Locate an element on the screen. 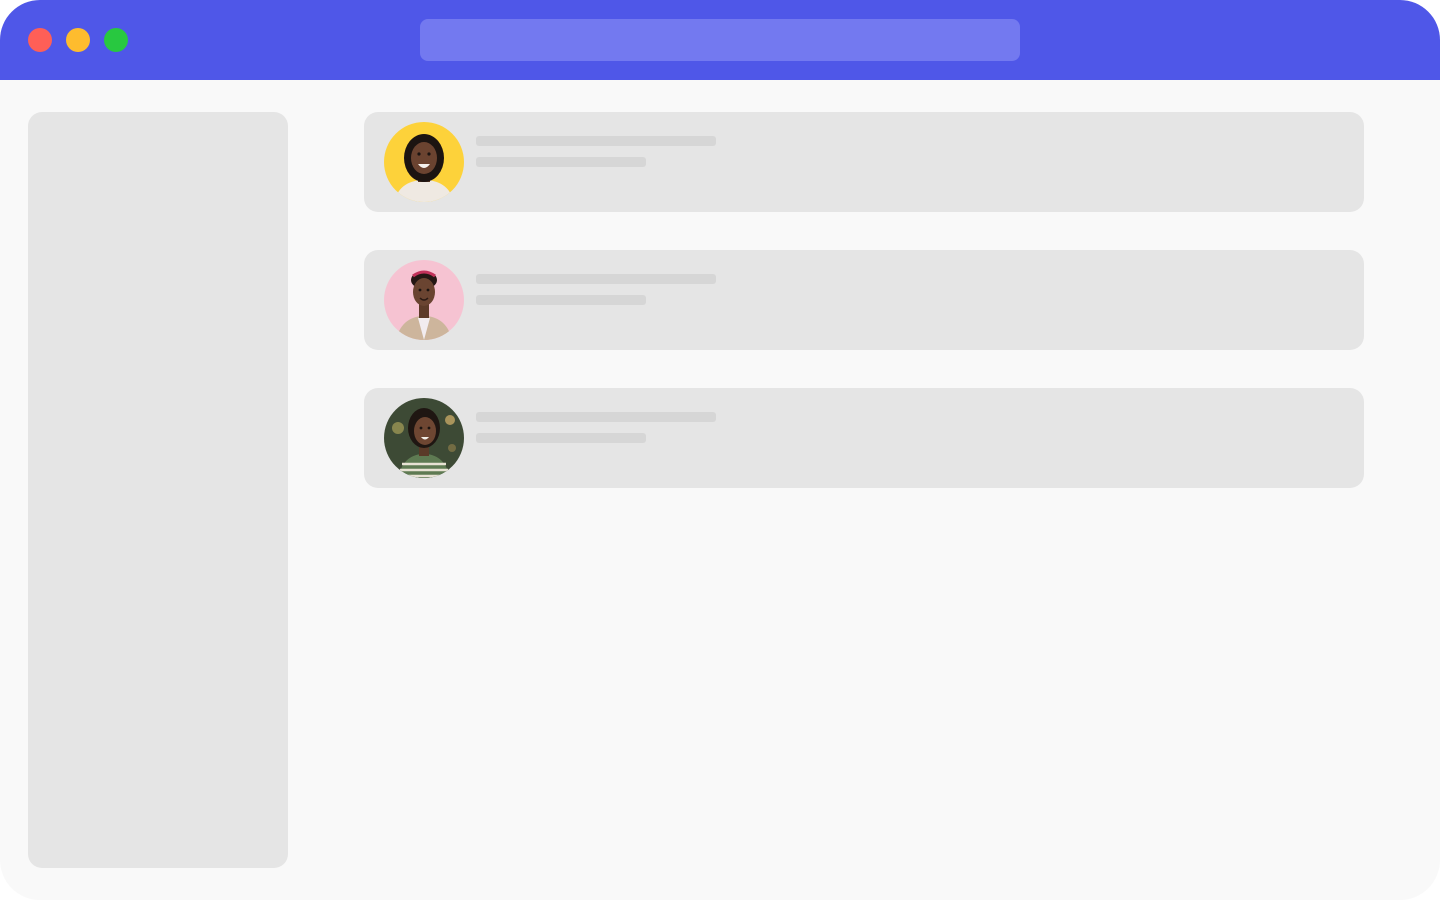  close-window-button is located at coordinates (40, 40).